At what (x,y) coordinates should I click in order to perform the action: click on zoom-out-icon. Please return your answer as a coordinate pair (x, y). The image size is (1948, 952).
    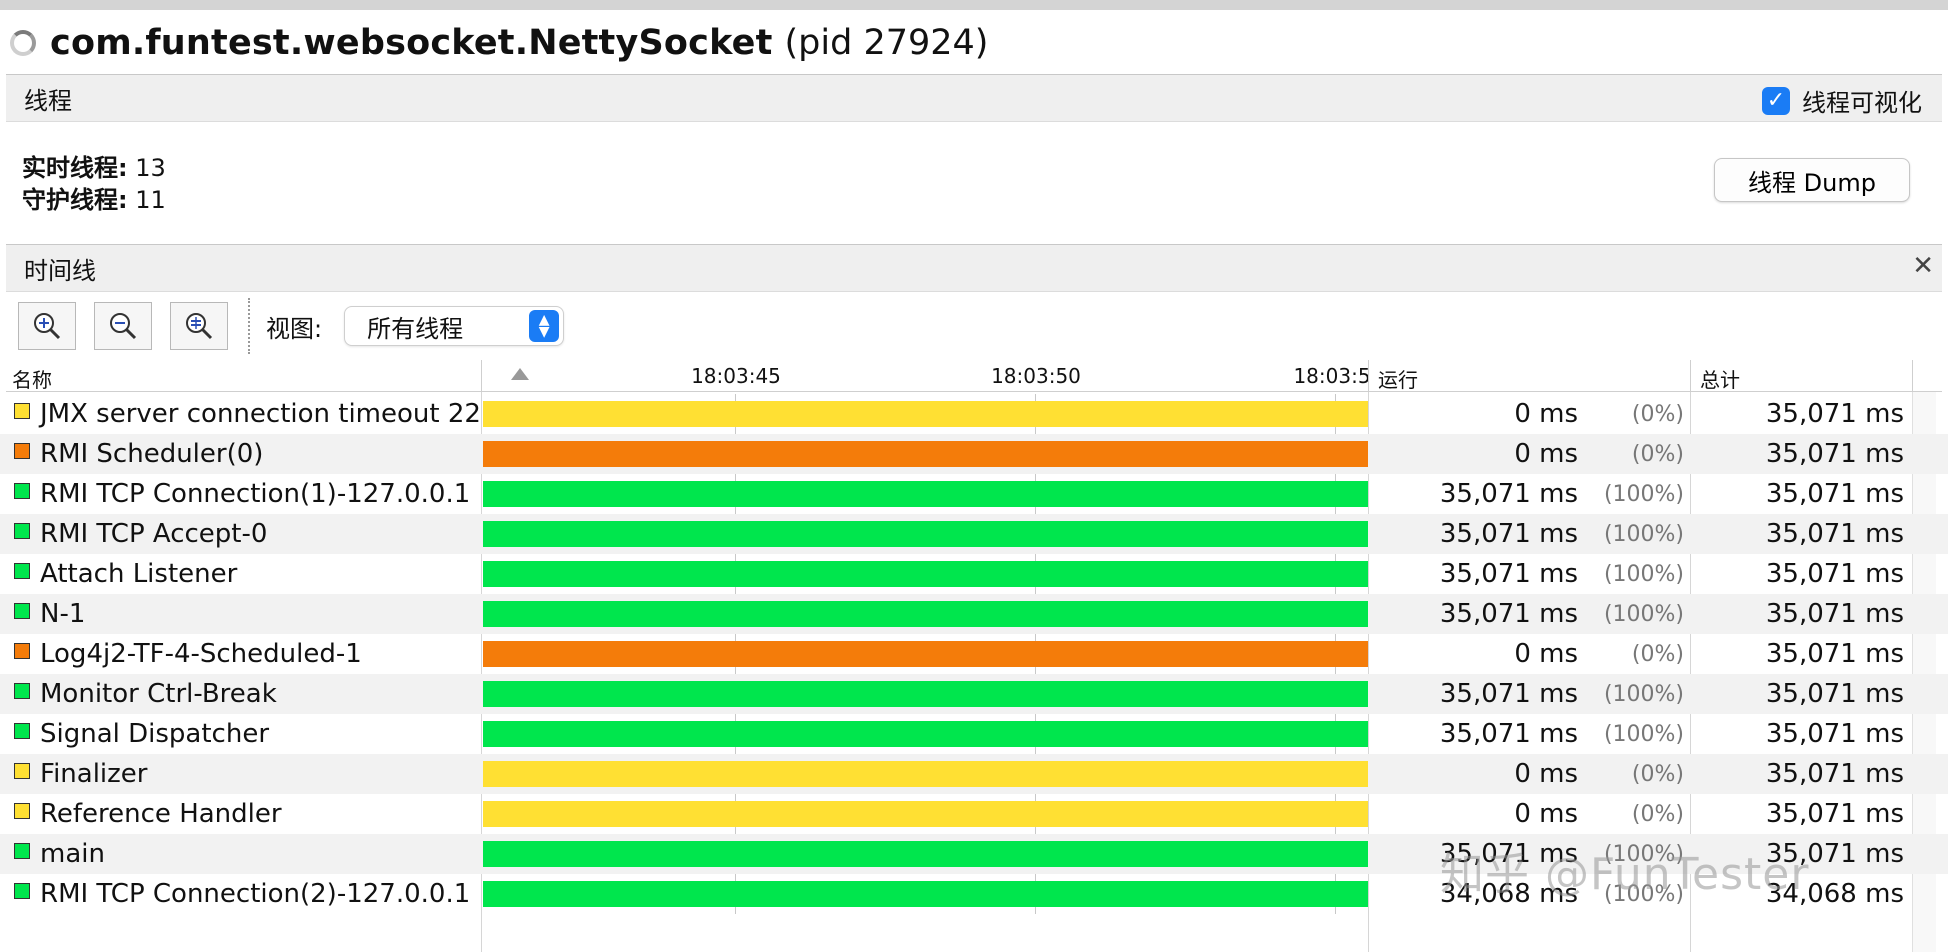
    Looking at the image, I should click on (123, 326).